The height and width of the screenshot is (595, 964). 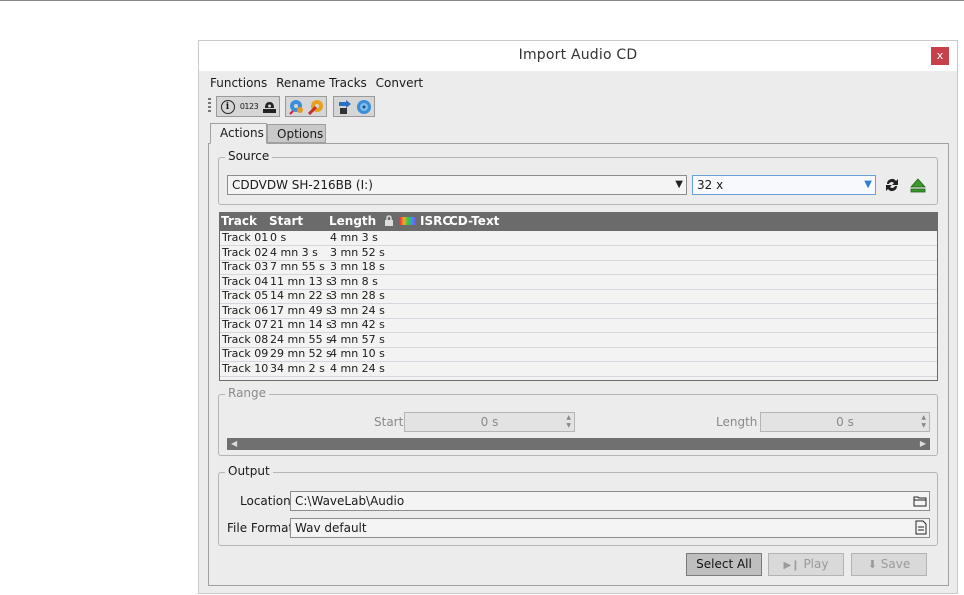 I want to click on info-button: i, so click(x=227, y=106).